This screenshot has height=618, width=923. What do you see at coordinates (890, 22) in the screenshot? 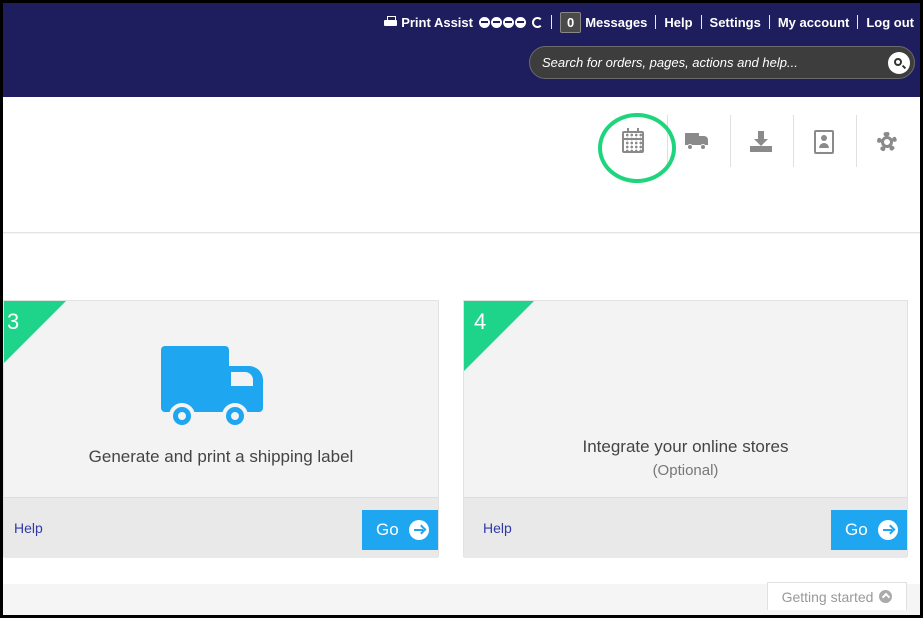
I see `log-out-link: Log out` at bounding box center [890, 22].